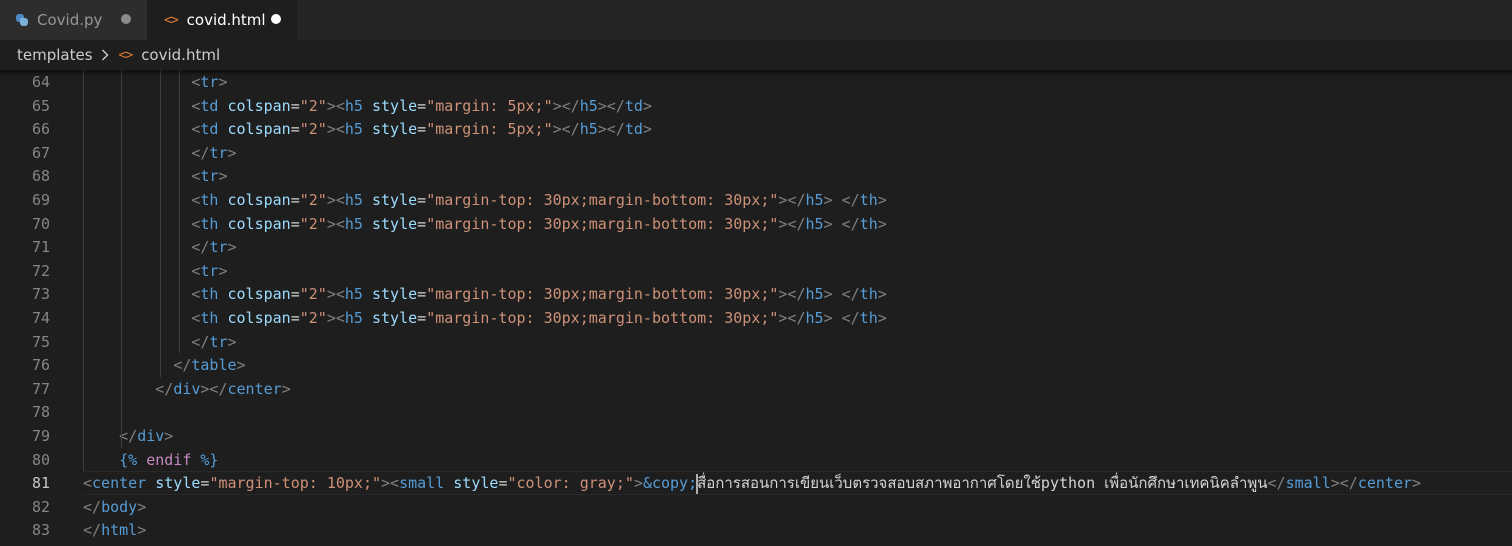 This screenshot has height=546, width=1512. What do you see at coordinates (40, 270) in the screenshot?
I see `line-number: 72` at bounding box center [40, 270].